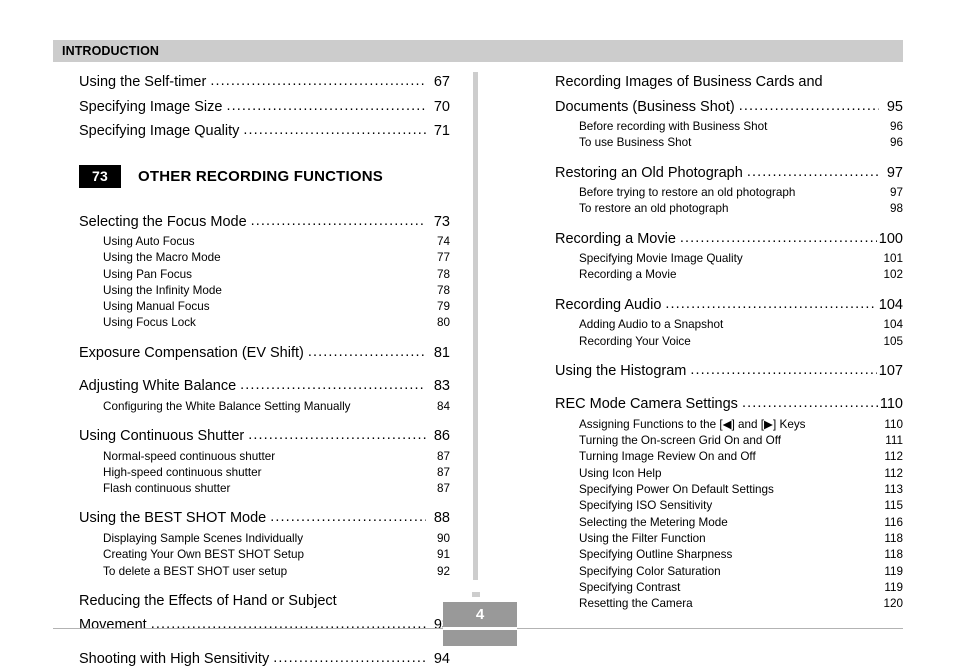  I want to click on toc-section-entry: Using Continuous Shutter 86, so click(264, 436).